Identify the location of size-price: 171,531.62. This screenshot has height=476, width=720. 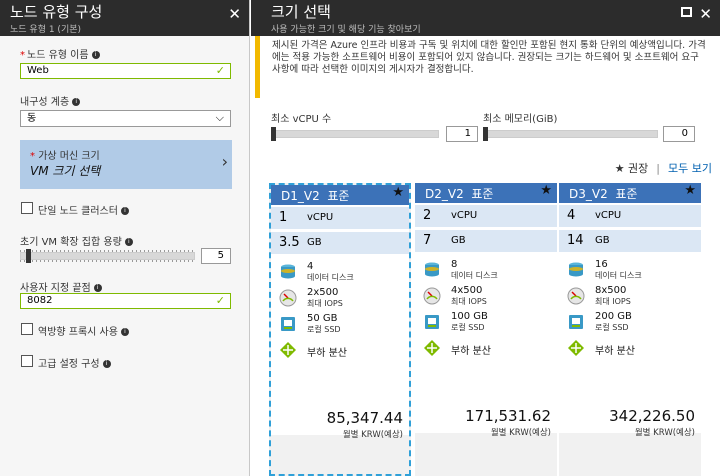
(508, 416).